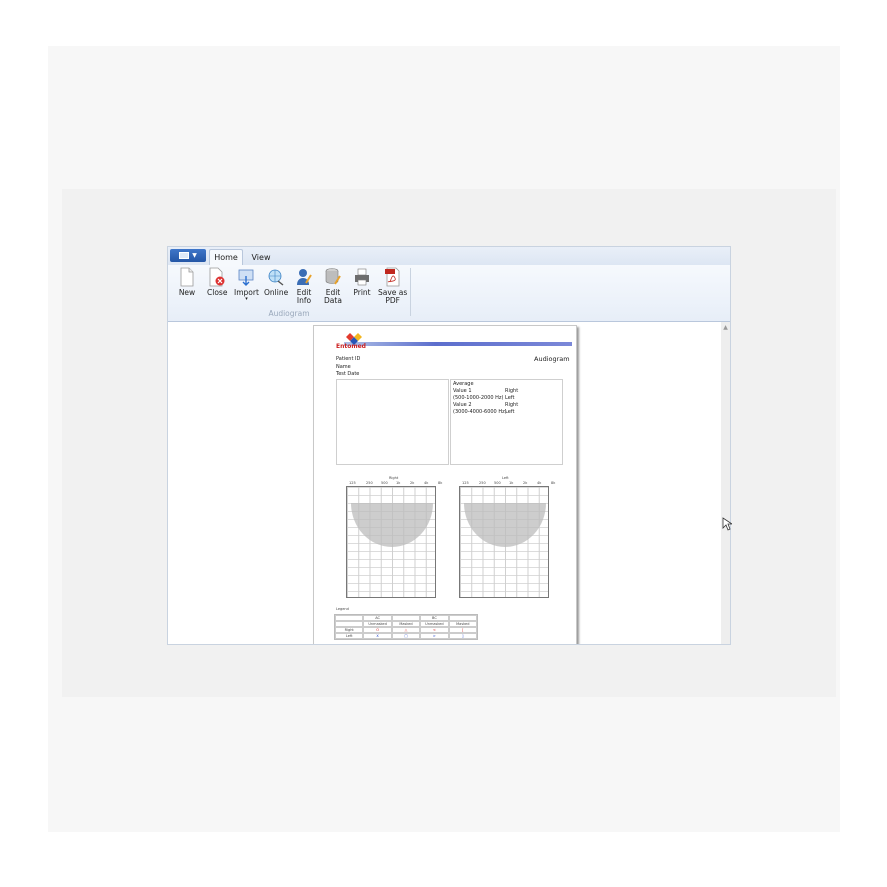 The height and width of the screenshot is (887, 887). What do you see at coordinates (217, 292) in the screenshot?
I see `close-label: Close` at bounding box center [217, 292].